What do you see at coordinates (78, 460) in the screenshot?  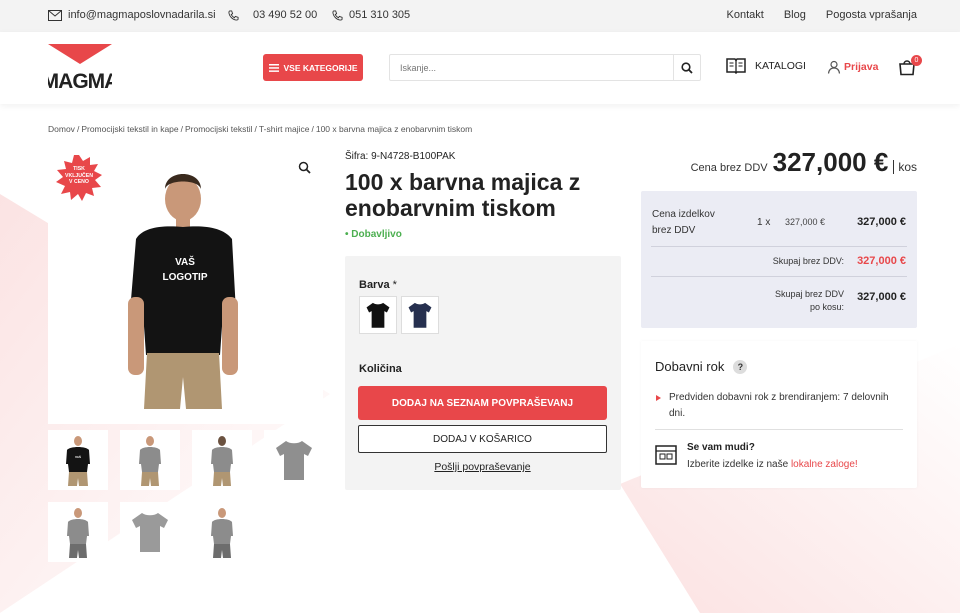 I see `thumbnail-1: VAŠ` at bounding box center [78, 460].